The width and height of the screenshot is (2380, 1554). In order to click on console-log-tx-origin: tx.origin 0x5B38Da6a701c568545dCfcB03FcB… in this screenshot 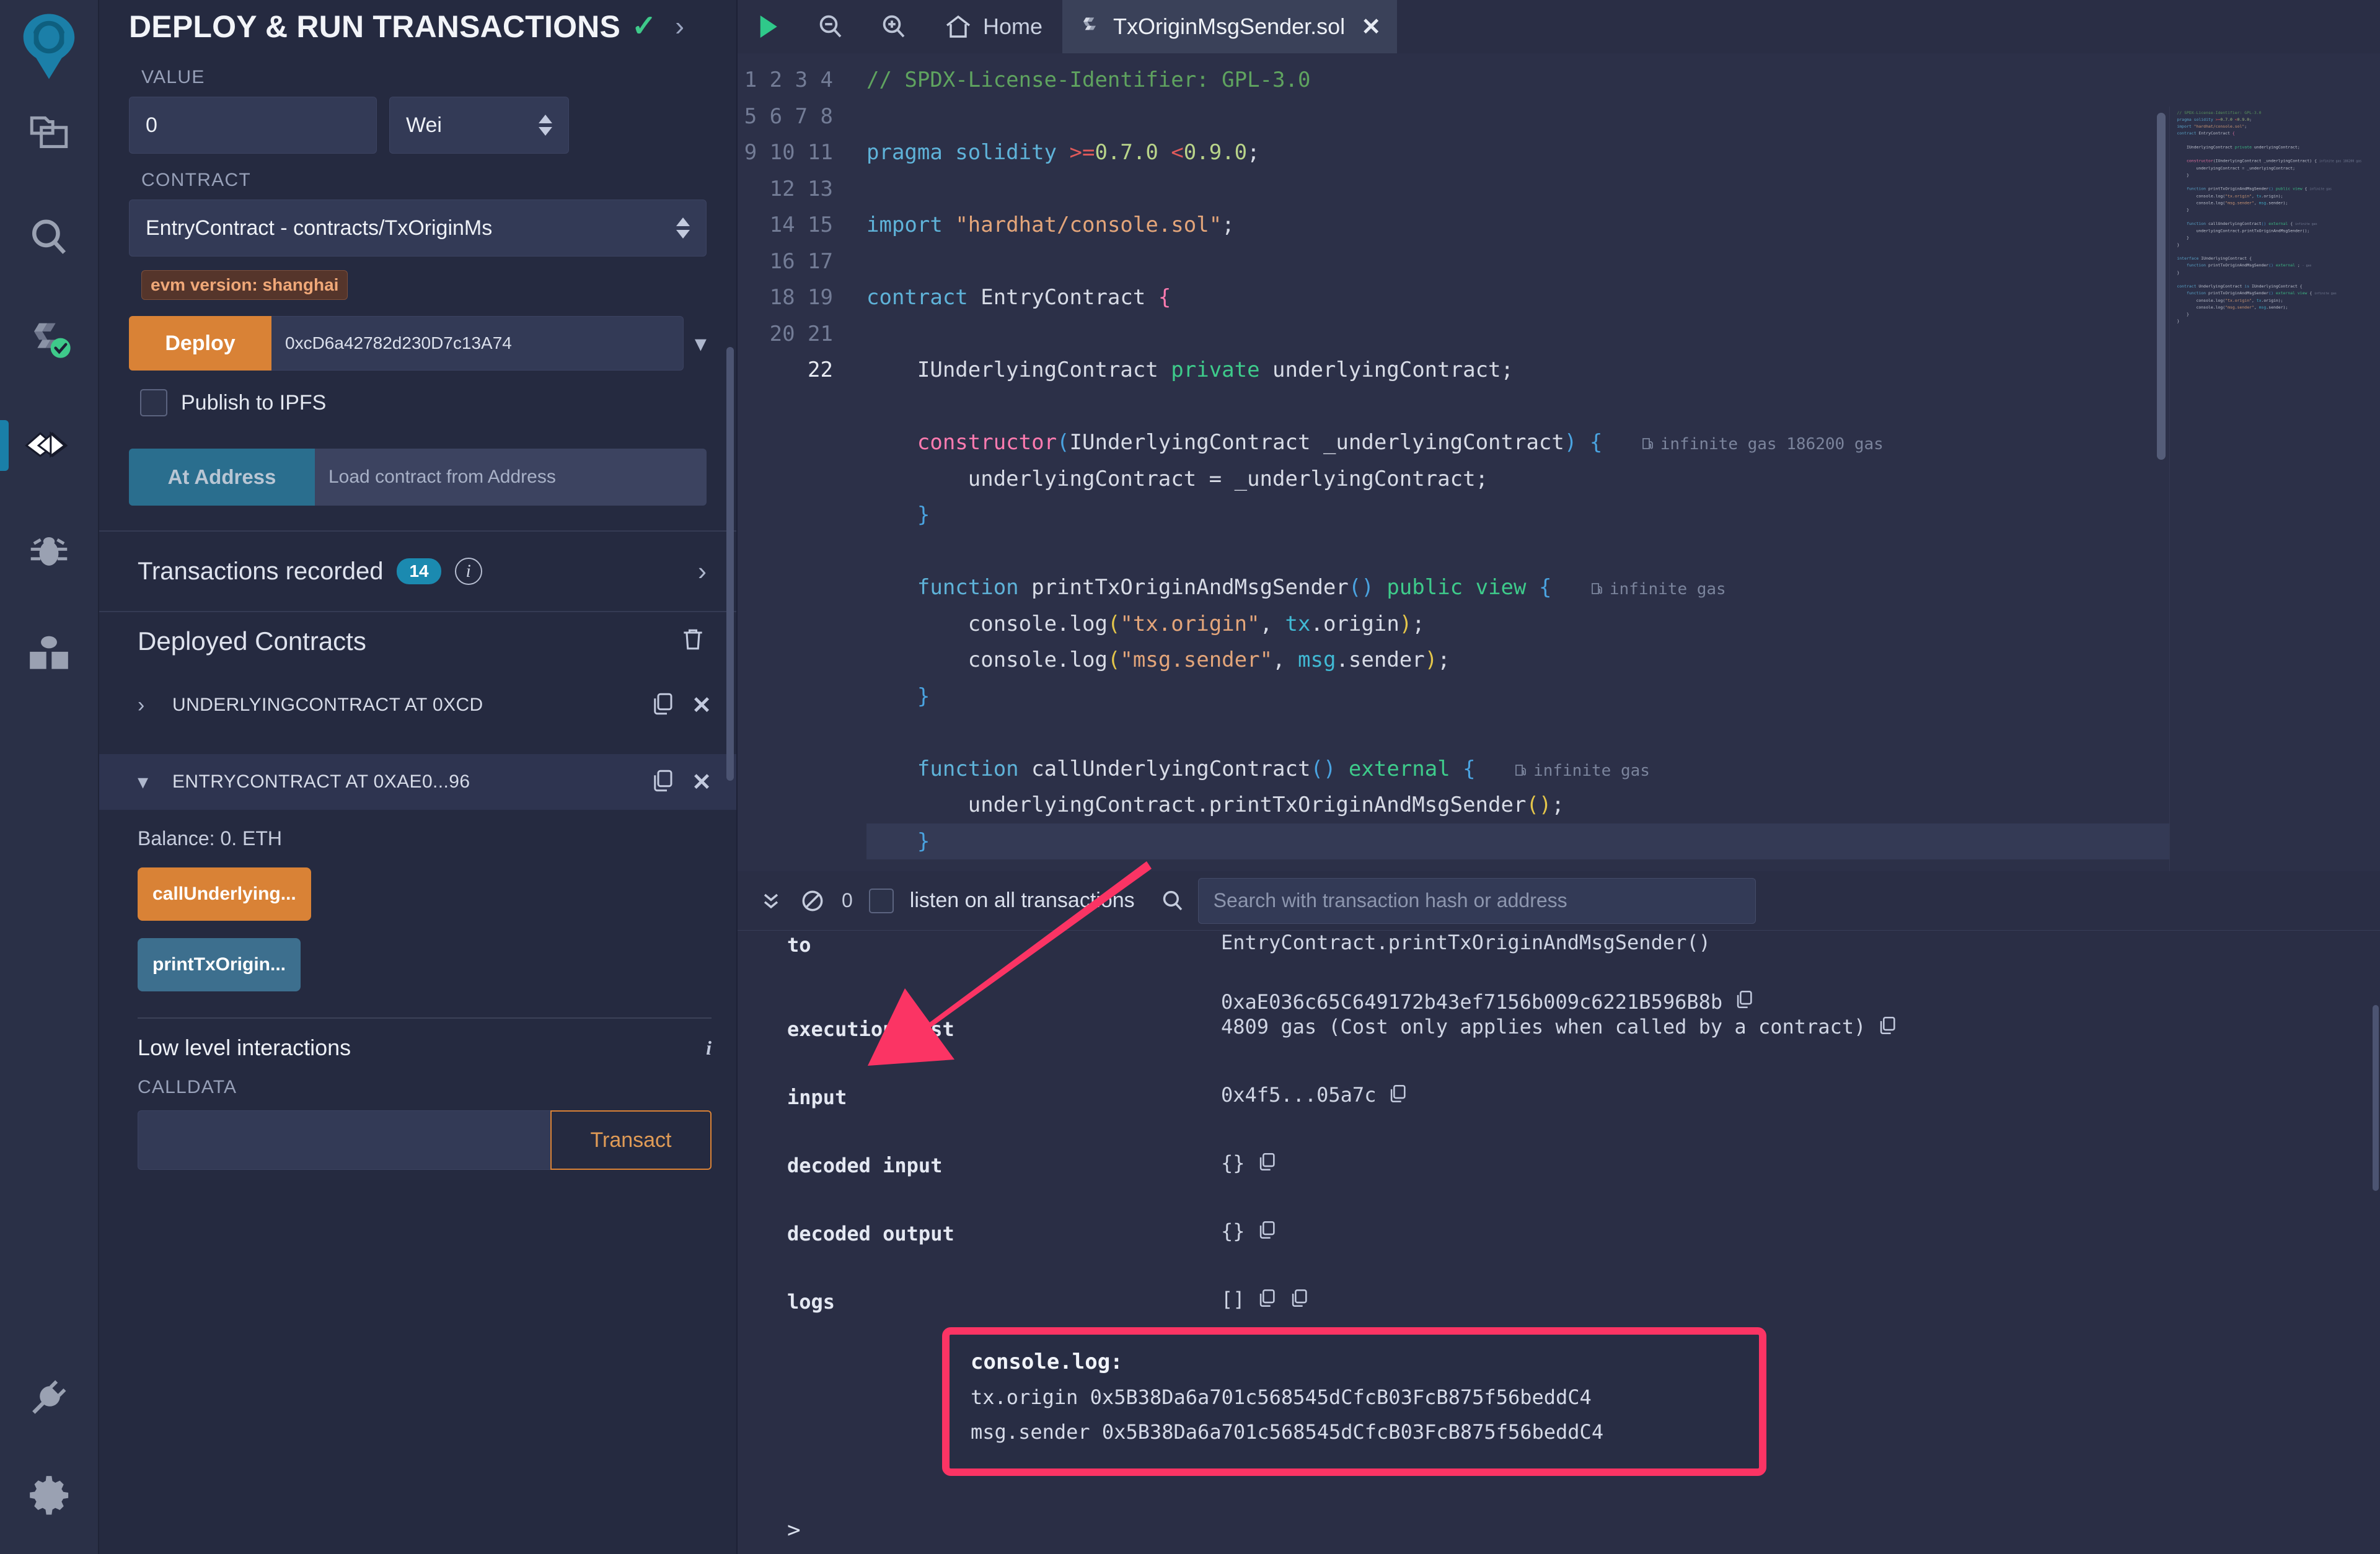, I will do `click(1281, 1397)`.